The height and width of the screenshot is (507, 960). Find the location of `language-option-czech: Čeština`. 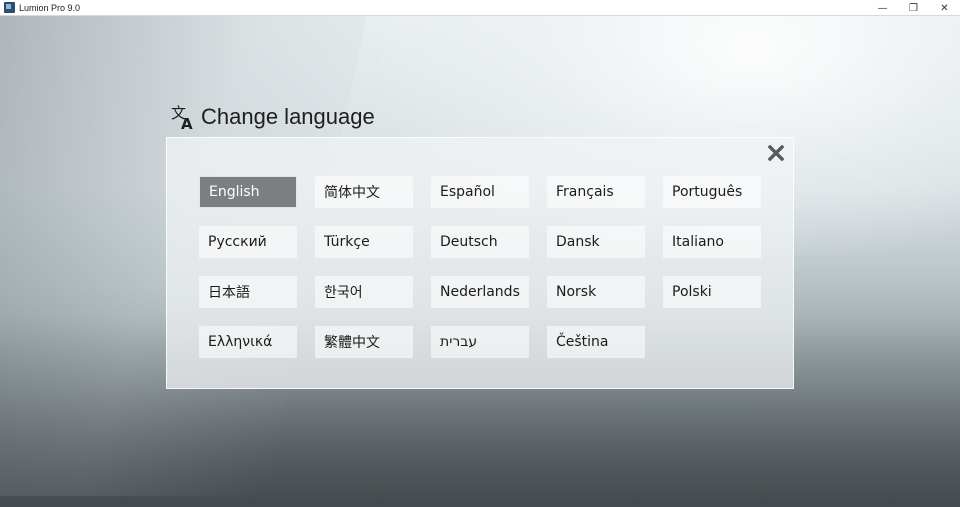

language-option-czech: Čeština is located at coordinates (596, 342).